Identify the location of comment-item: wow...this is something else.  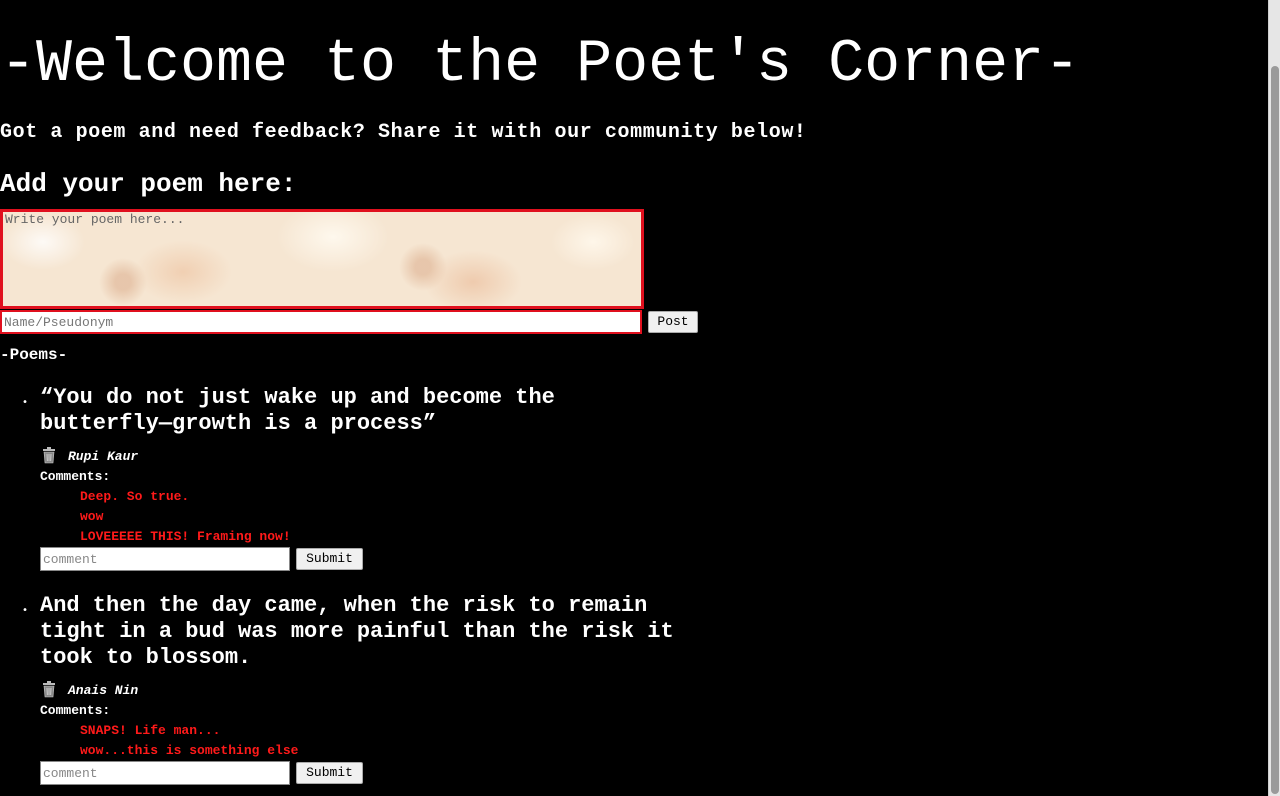
(189, 750).